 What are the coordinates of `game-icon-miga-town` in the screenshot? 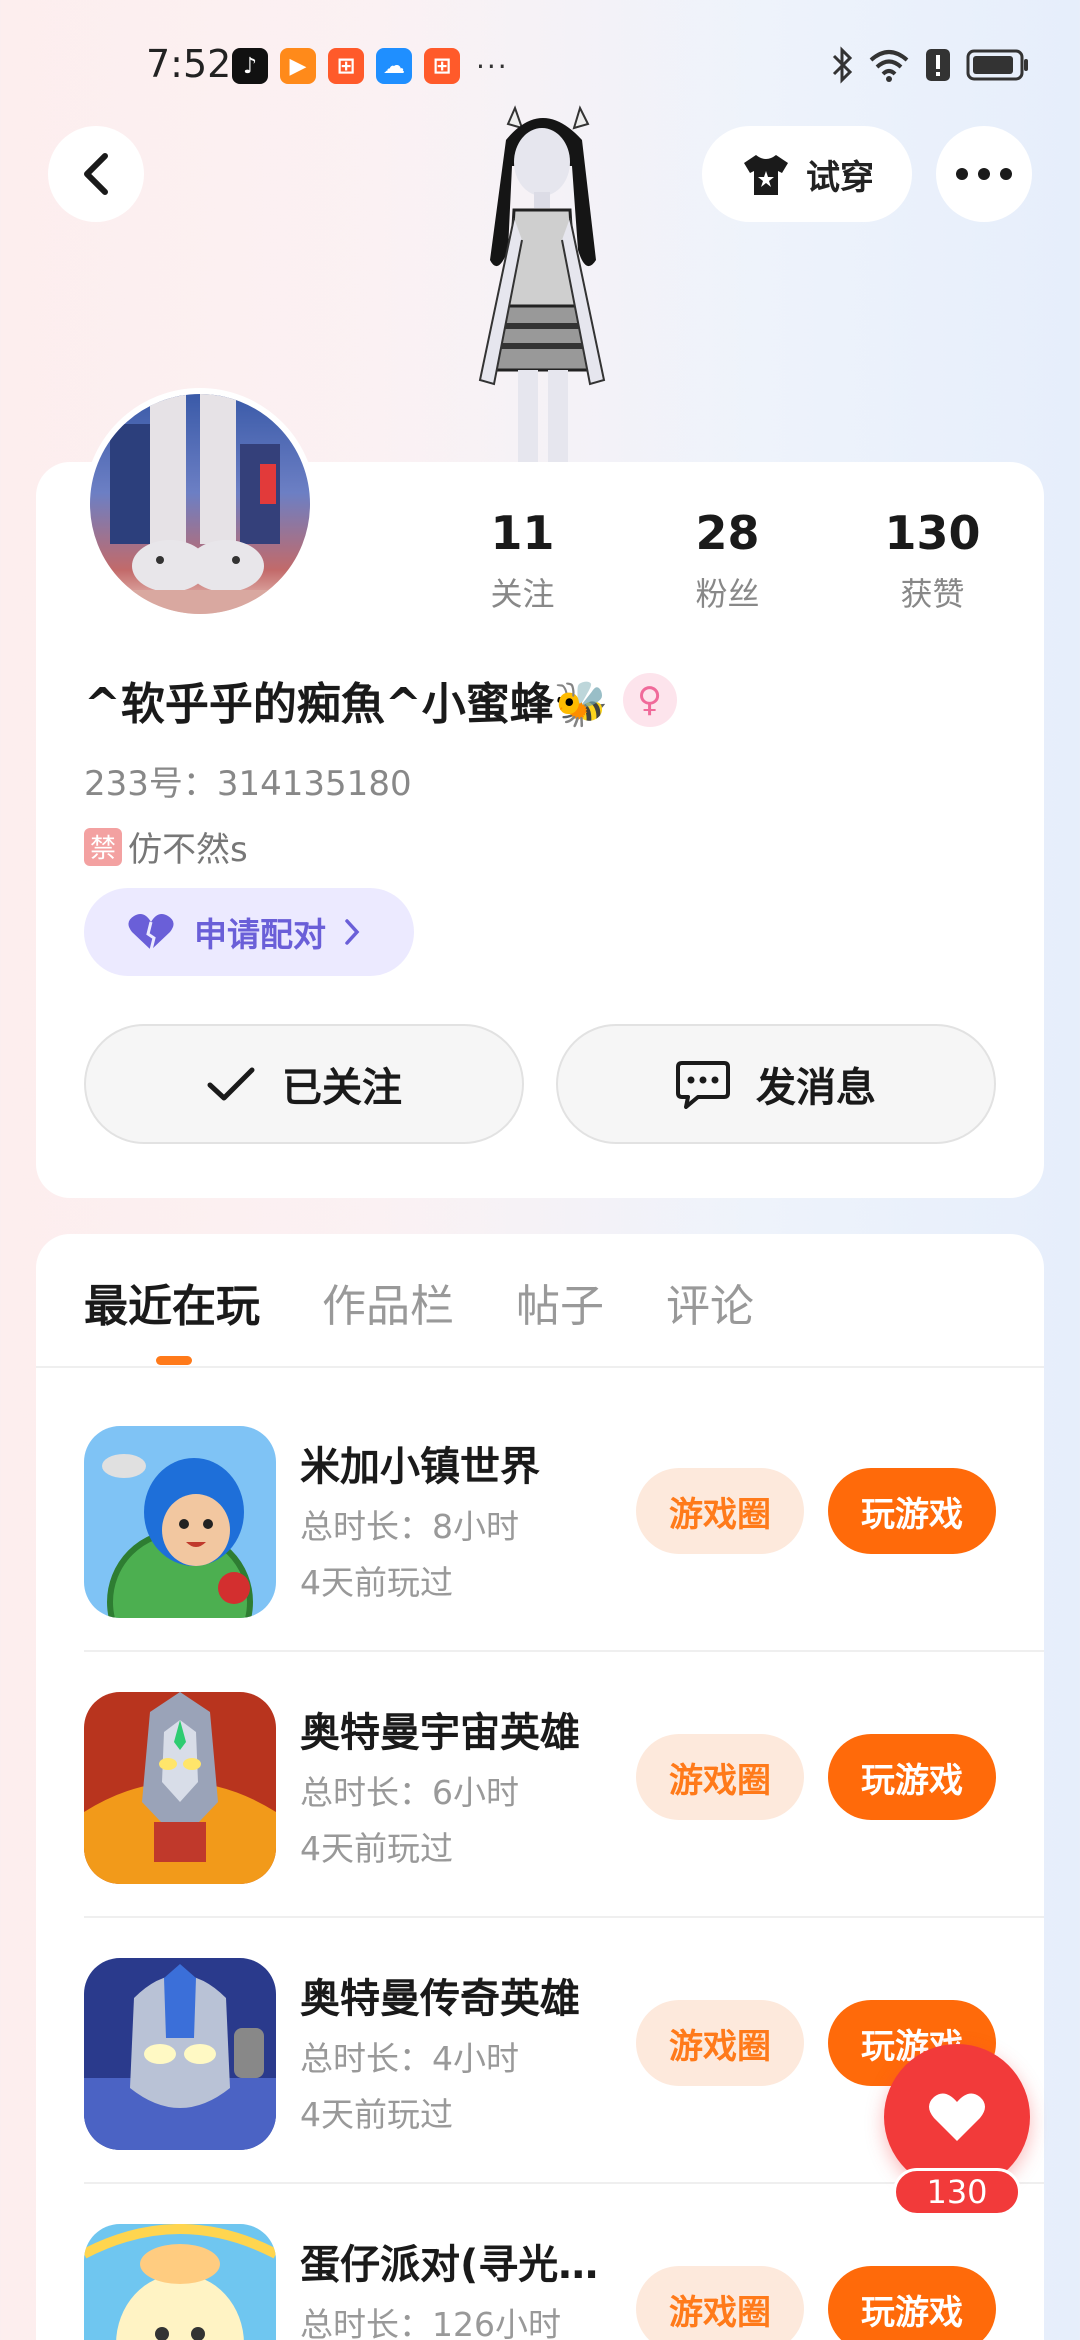 It's located at (180, 1522).